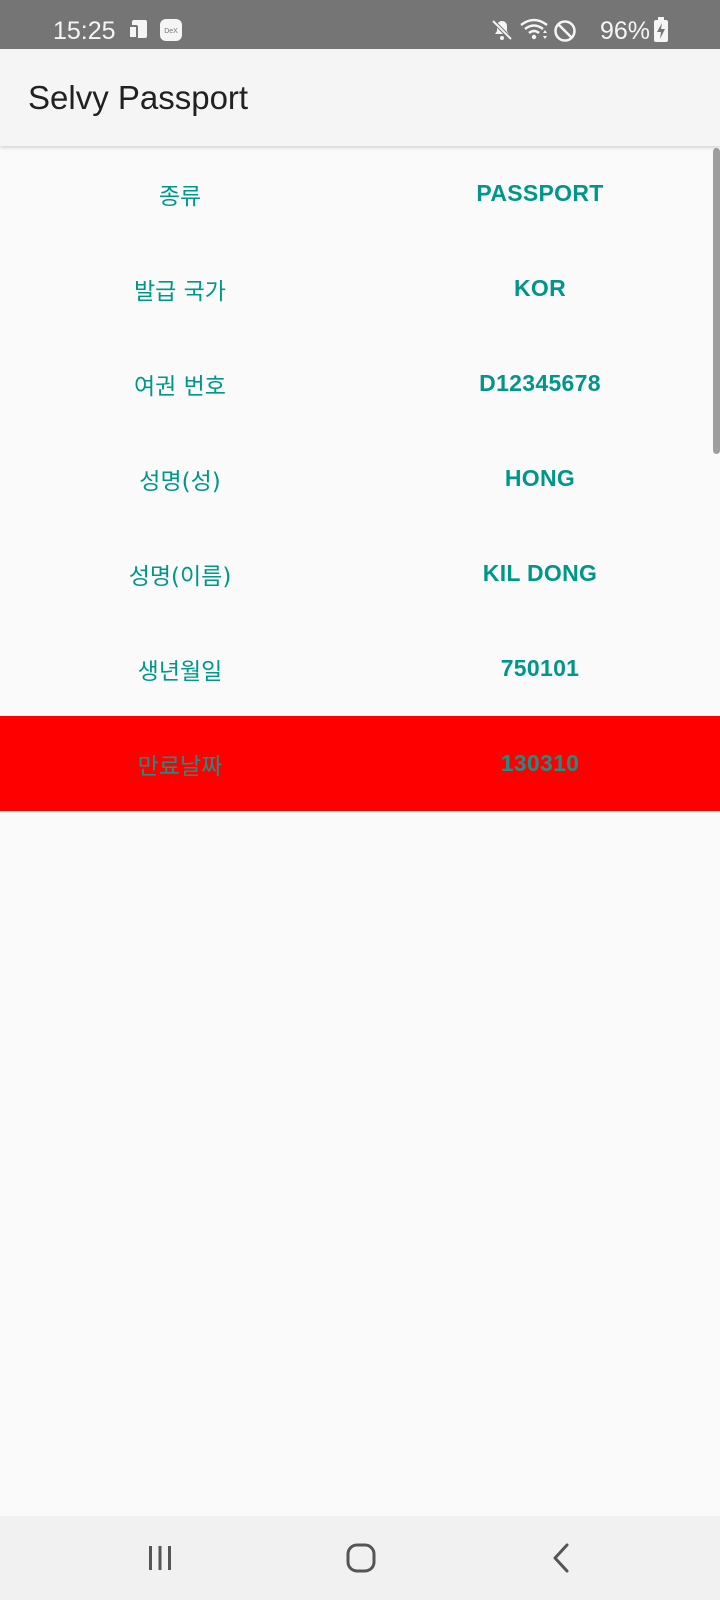 The image size is (720, 1600). Describe the element at coordinates (661, 29) in the screenshot. I see `battery-charging-icon` at that location.